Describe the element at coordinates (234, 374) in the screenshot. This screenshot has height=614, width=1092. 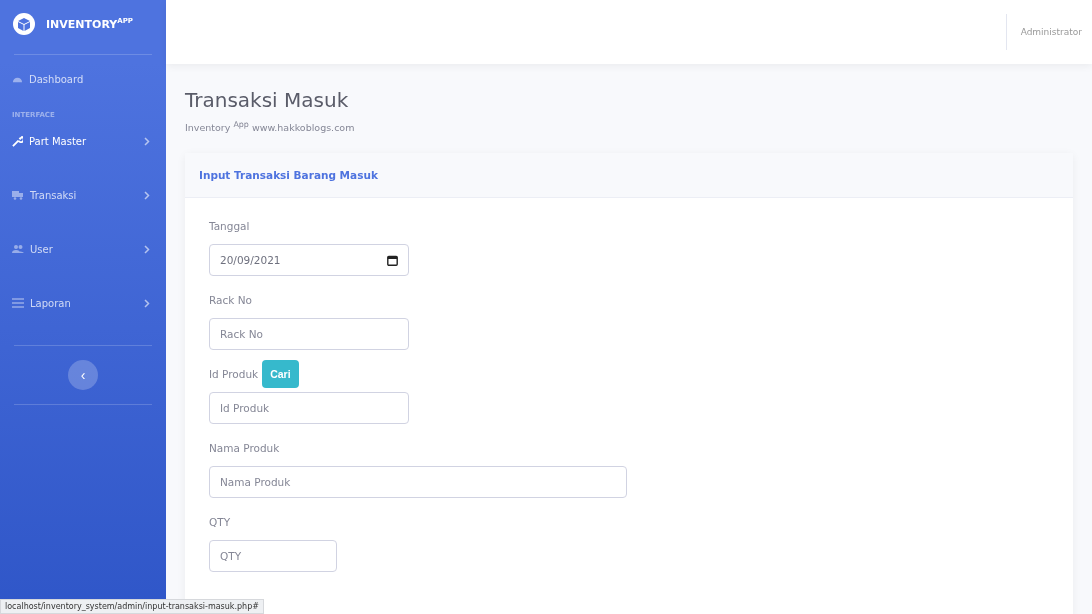
I see `field-label: Id Produk` at that location.